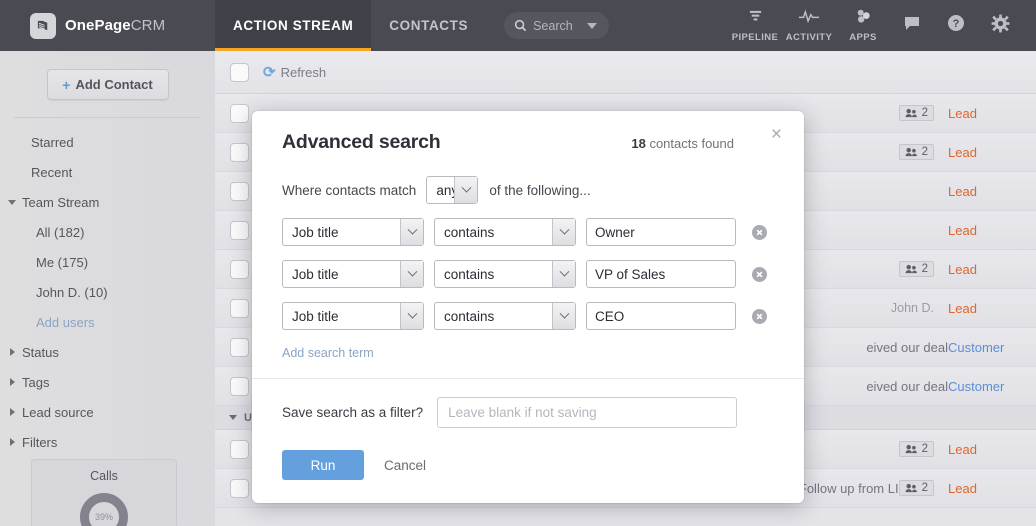 The width and height of the screenshot is (1036, 526). What do you see at coordinates (323, 465) in the screenshot?
I see `run-button: Run` at bounding box center [323, 465].